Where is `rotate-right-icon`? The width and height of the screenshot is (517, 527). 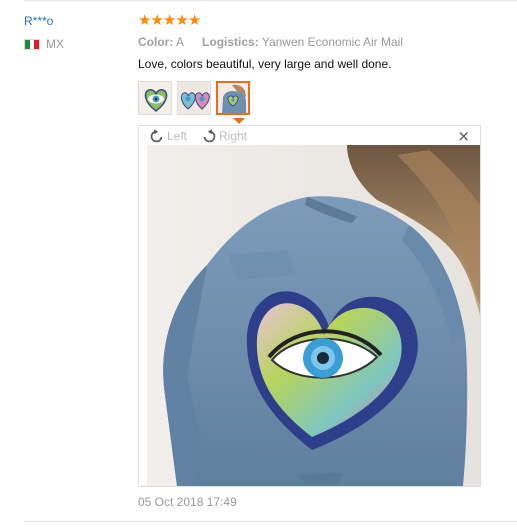
rotate-right-icon is located at coordinates (209, 136).